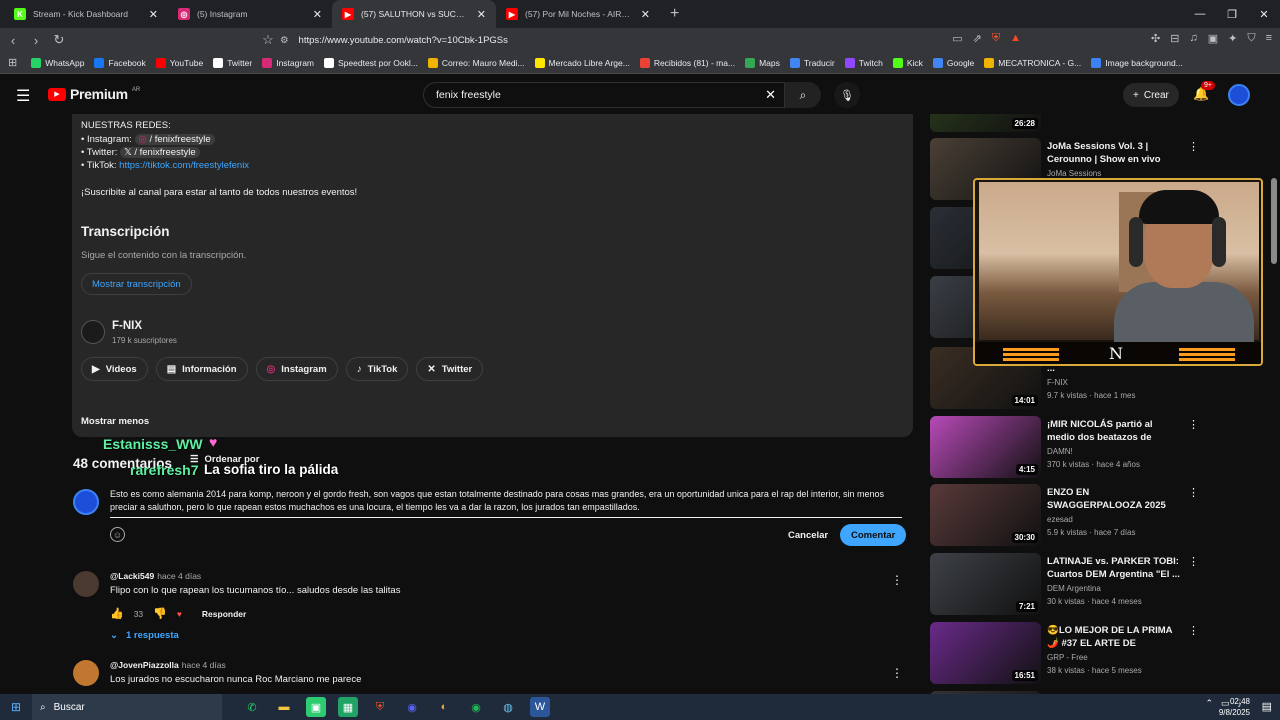 The height and width of the screenshot is (720, 1280). Describe the element at coordinates (1060, 451) in the screenshot. I see `video-channel: DAMN!` at that location.